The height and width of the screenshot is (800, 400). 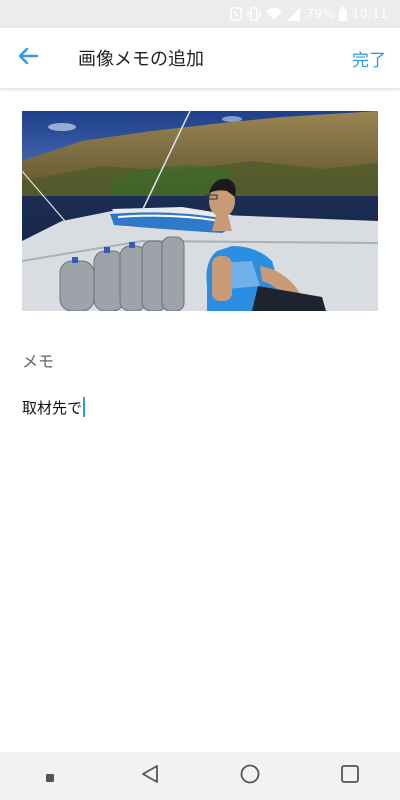 I want to click on signal-icon, so click(x=294, y=14).